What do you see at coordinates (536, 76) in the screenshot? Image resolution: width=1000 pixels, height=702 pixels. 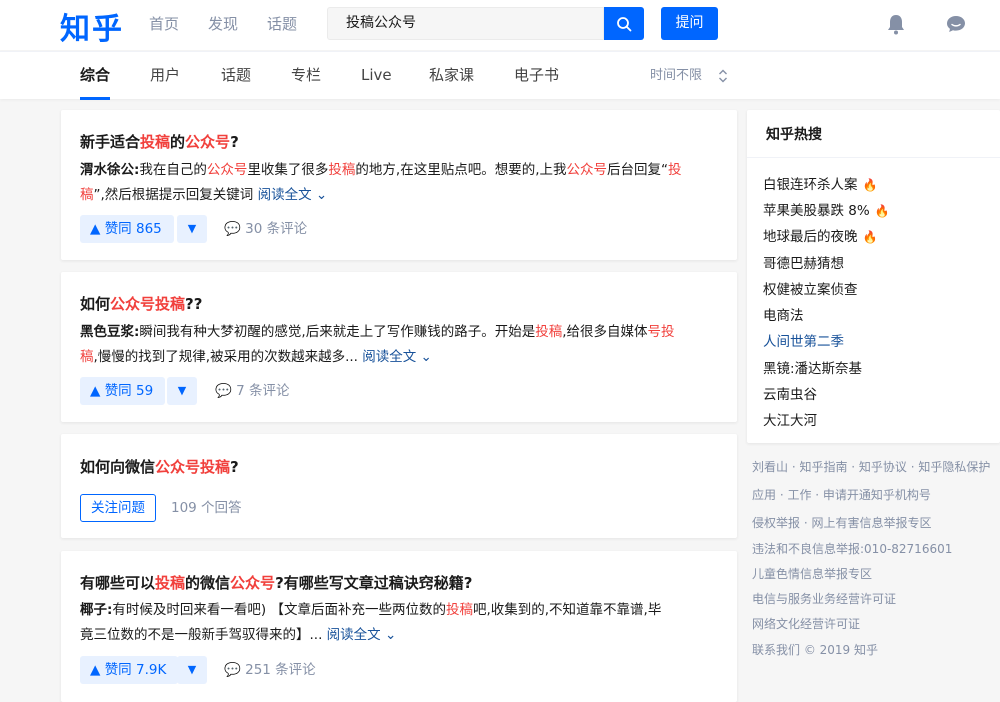 I see `tab-ebooks: 电子书` at bounding box center [536, 76].